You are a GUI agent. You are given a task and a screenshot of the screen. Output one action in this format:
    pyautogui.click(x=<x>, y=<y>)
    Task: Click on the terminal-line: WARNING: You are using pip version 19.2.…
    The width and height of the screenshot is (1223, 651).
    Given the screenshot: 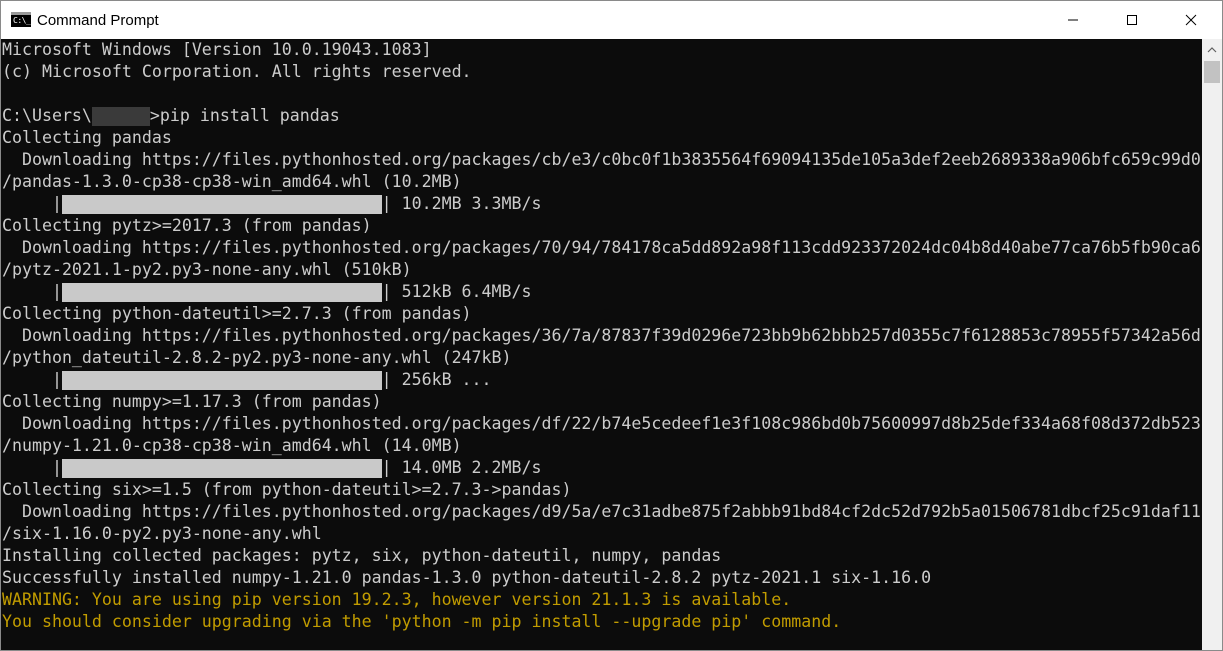 What is the action you would take?
    pyautogui.click(x=396, y=600)
    